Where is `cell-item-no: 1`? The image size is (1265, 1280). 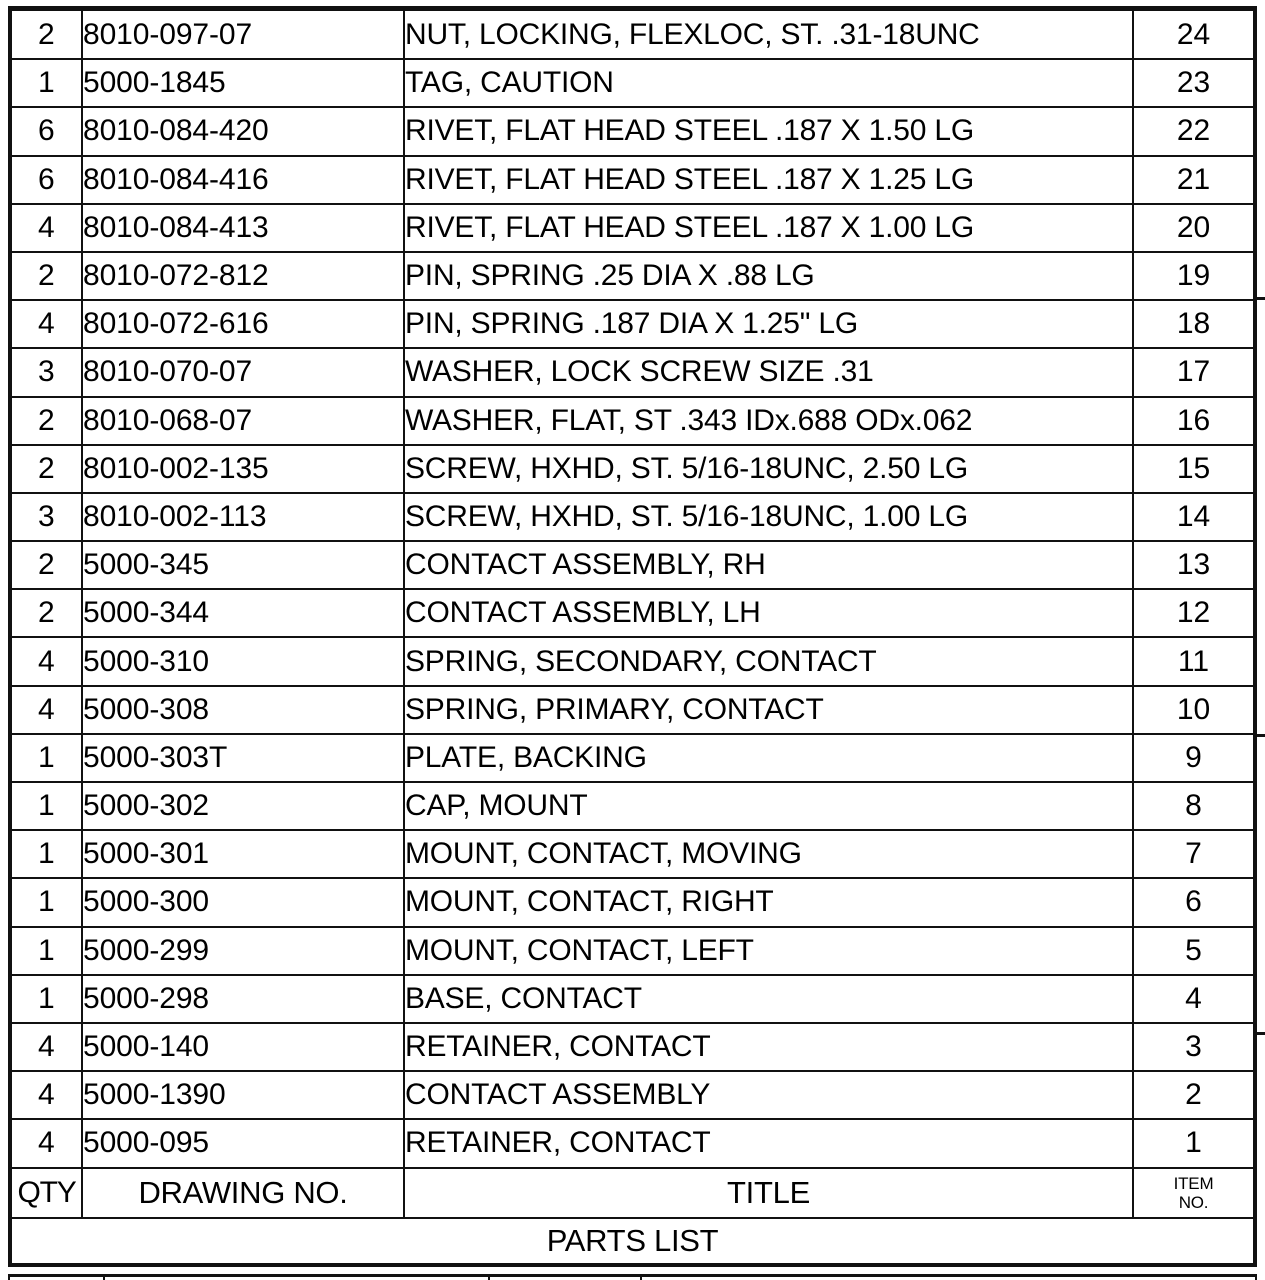 cell-item-no: 1 is located at coordinates (1192, 1143).